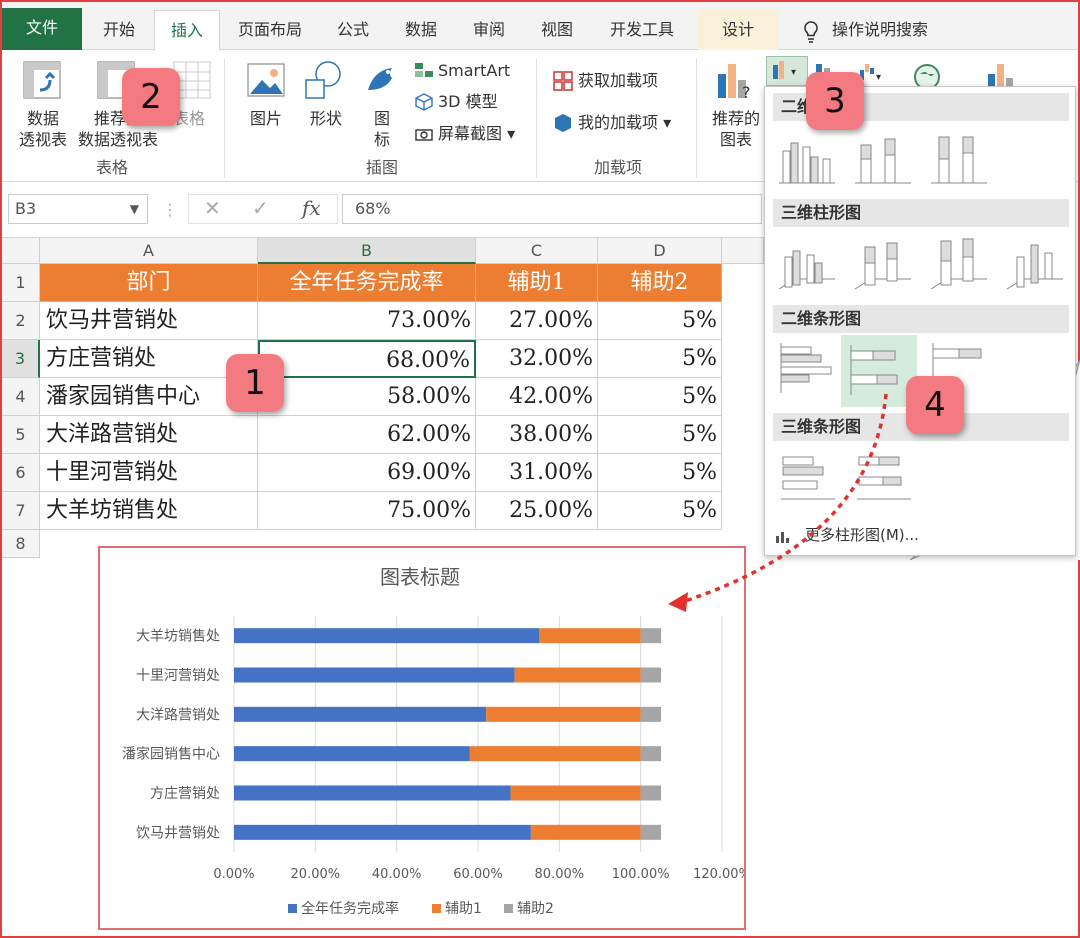 Image resolution: width=1080 pixels, height=938 pixels. Describe the element at coordinates (367, 283) in the screenshot. I see `header-cell: 全年任务完成率` at that location.